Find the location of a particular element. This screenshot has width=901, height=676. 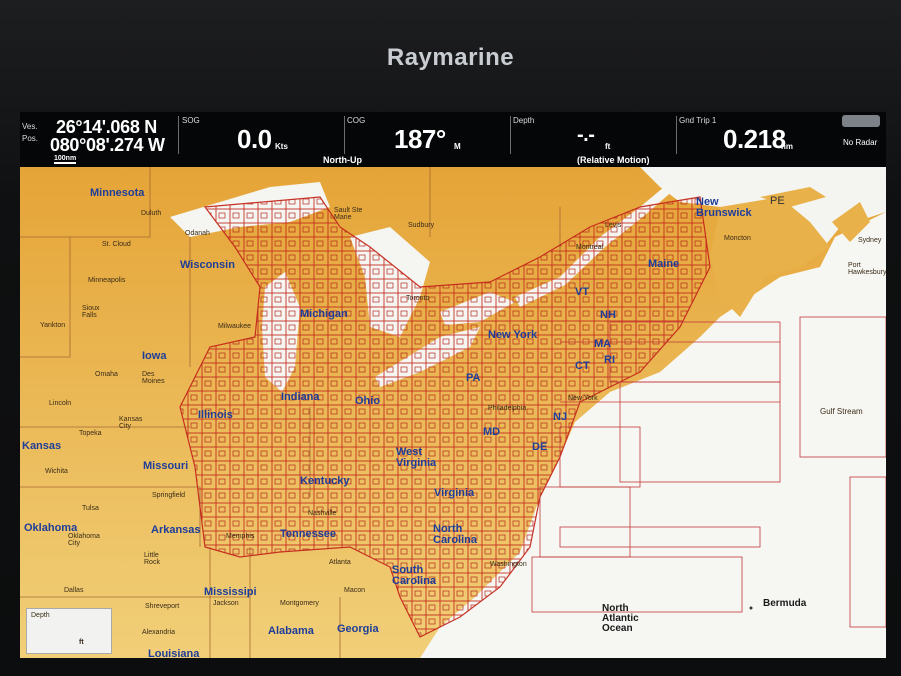

state-label: Georgia is located at coordinates (358, 629).